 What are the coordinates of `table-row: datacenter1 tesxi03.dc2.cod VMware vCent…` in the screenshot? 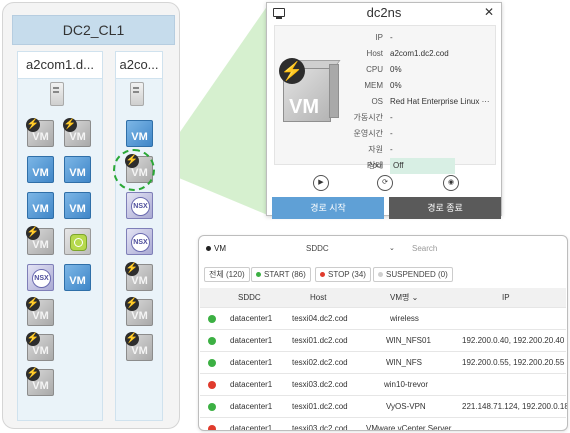 It's located at (383, 423).